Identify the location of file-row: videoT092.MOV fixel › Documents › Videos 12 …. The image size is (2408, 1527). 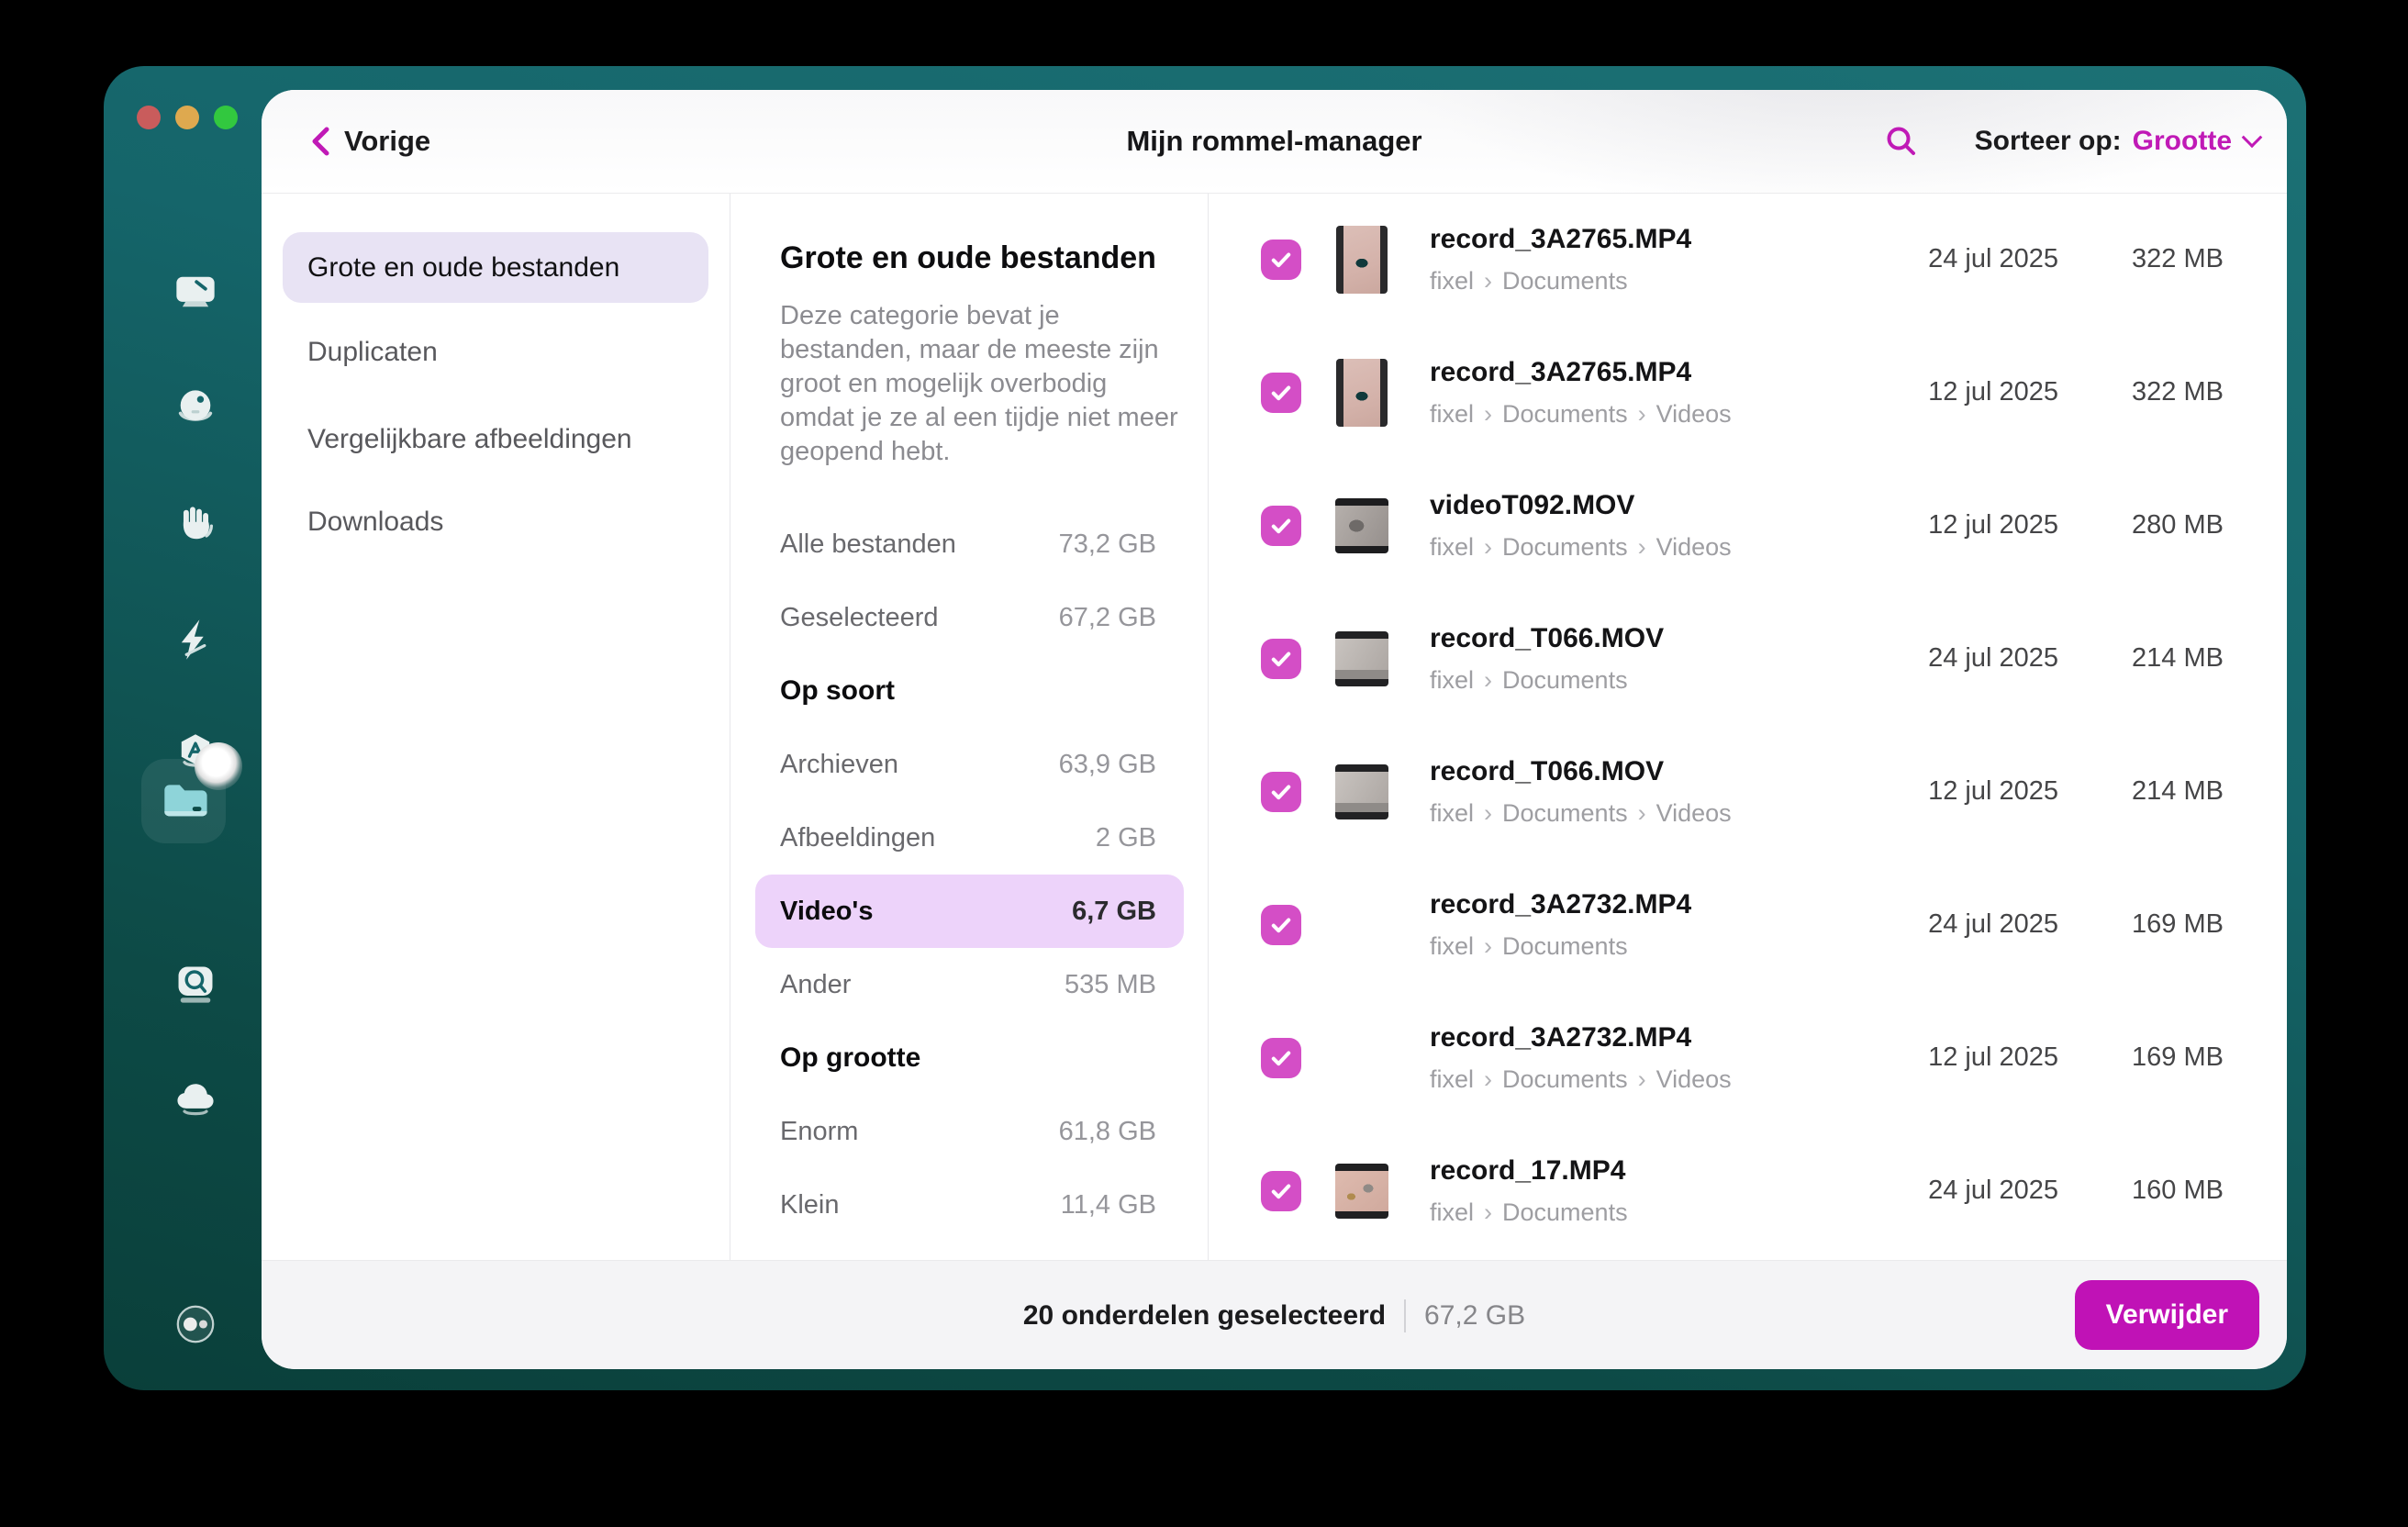
(1748, 526).